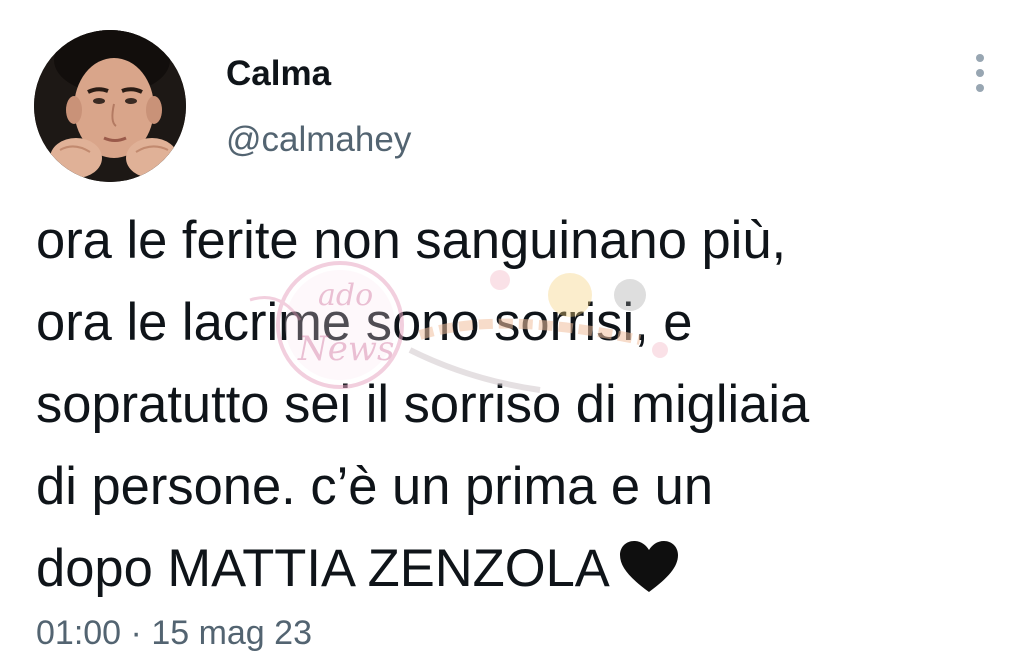 This screenshot has width=1024, height=663. Describe the element at coordinates (411, 240) in the screenshot. I see `tweet-line: ora le ferite non sanguinano più,` at that location.